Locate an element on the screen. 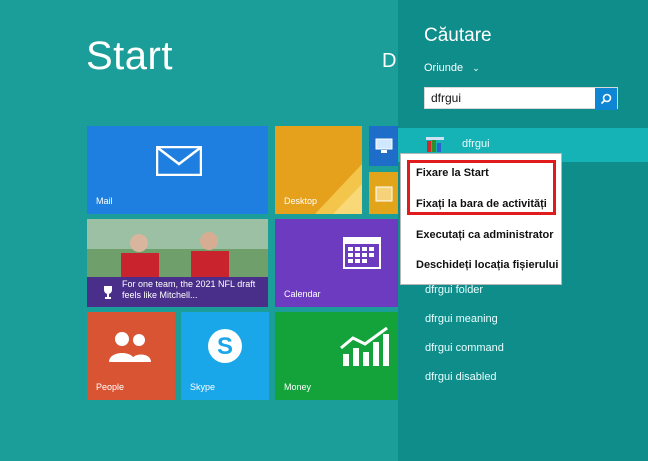 This screenshot has width=648, height=461. tile-mail: Mail is located at coordinates (177, 170).